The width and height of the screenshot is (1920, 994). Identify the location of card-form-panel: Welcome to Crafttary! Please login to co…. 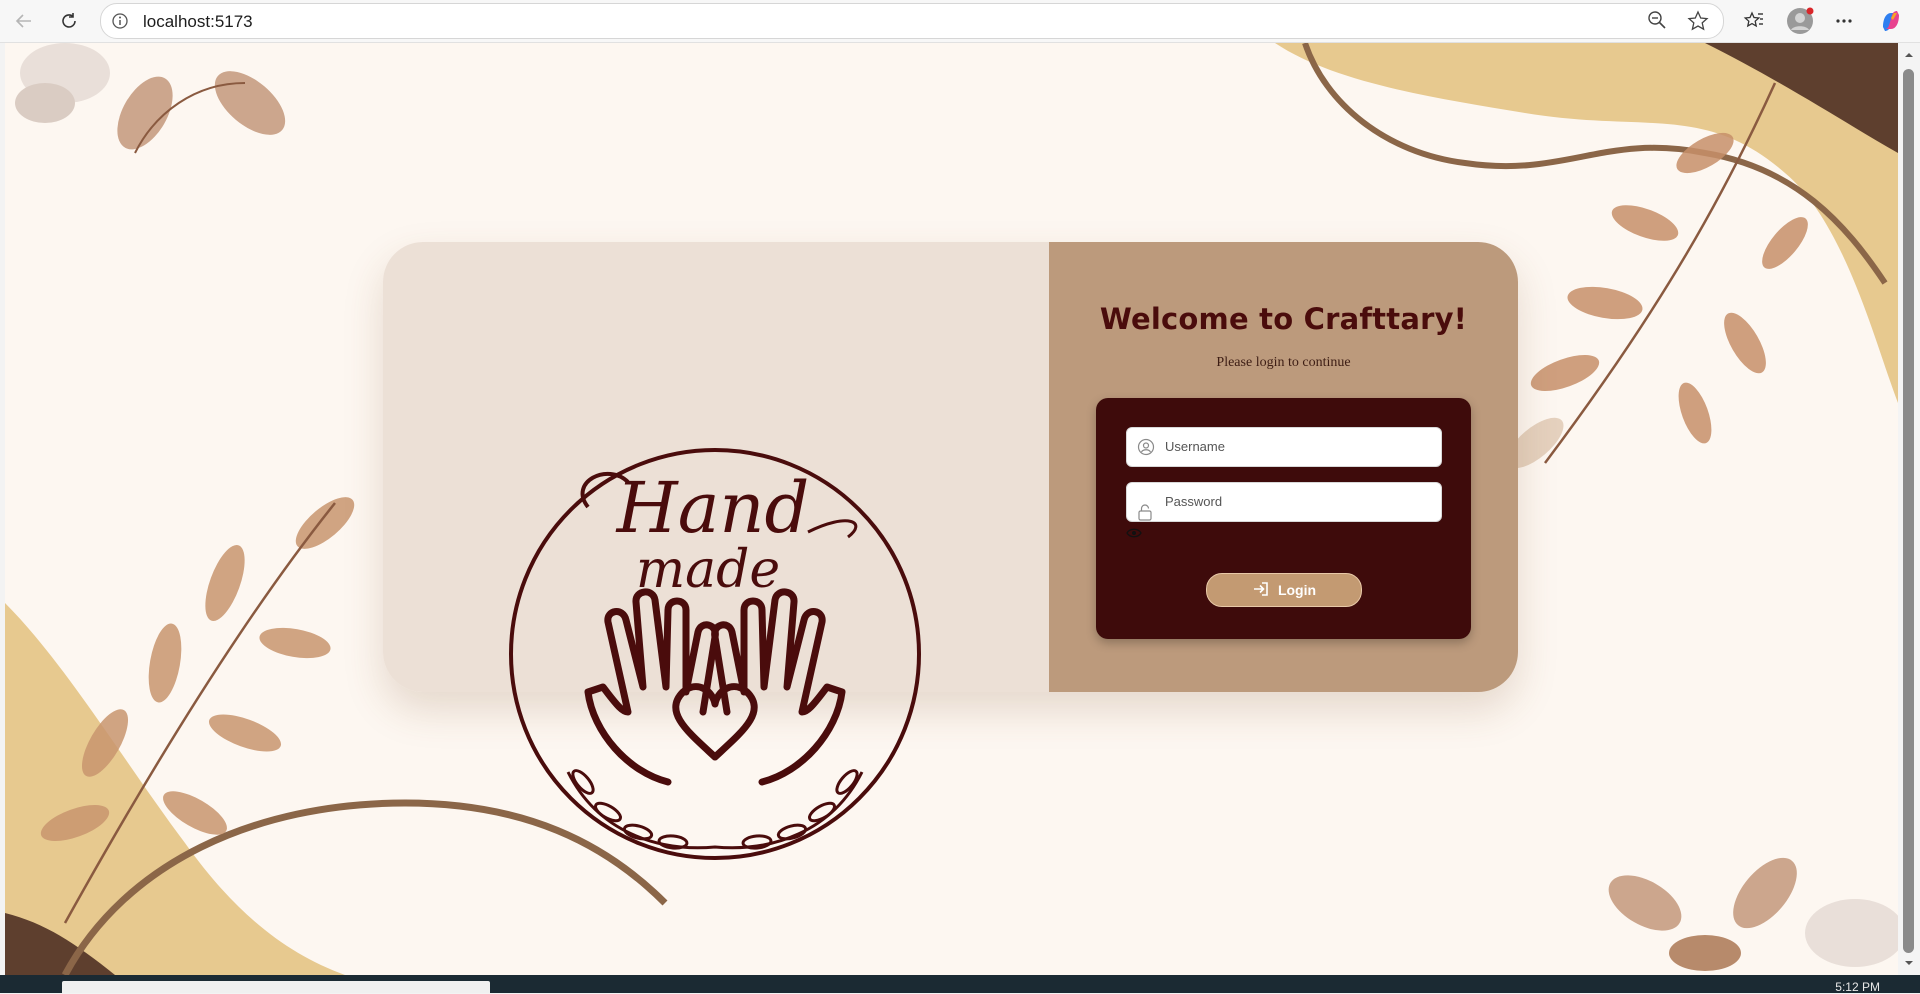
(1283, 467).